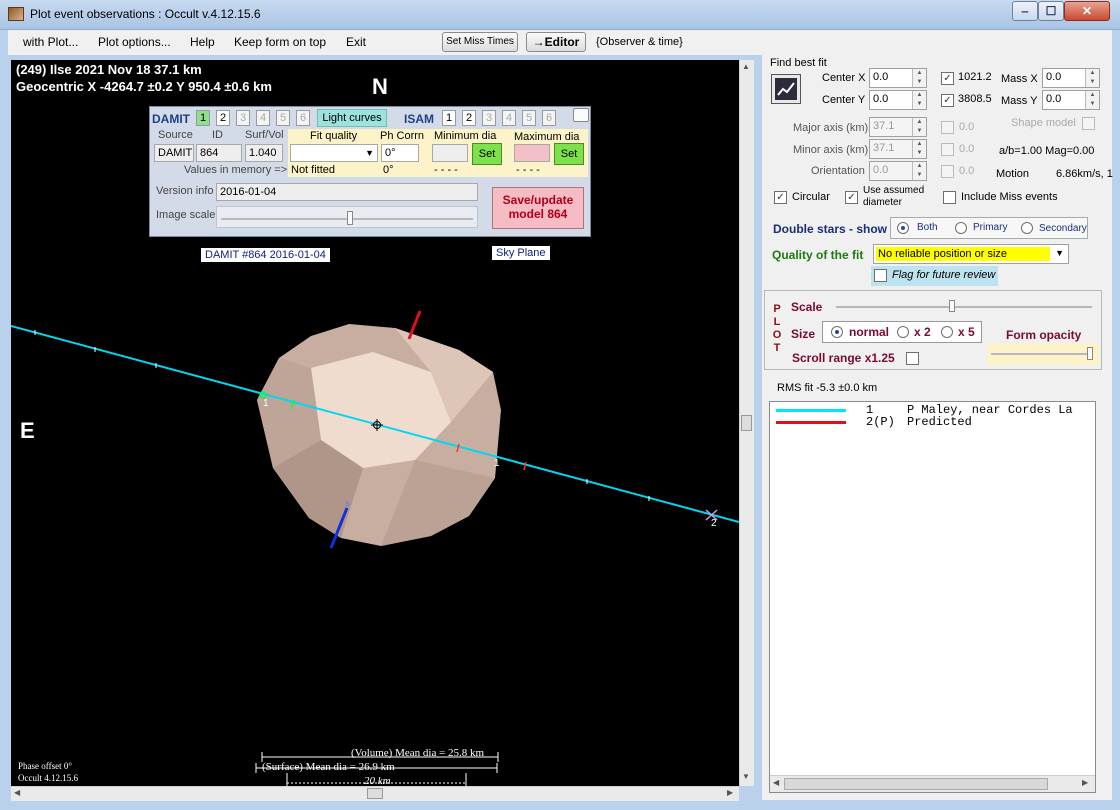 The image size is (1120, 810). Describe the element at coordinates (1025, 11) in the screenshot. I see `minimize-button: ‒` at that location.